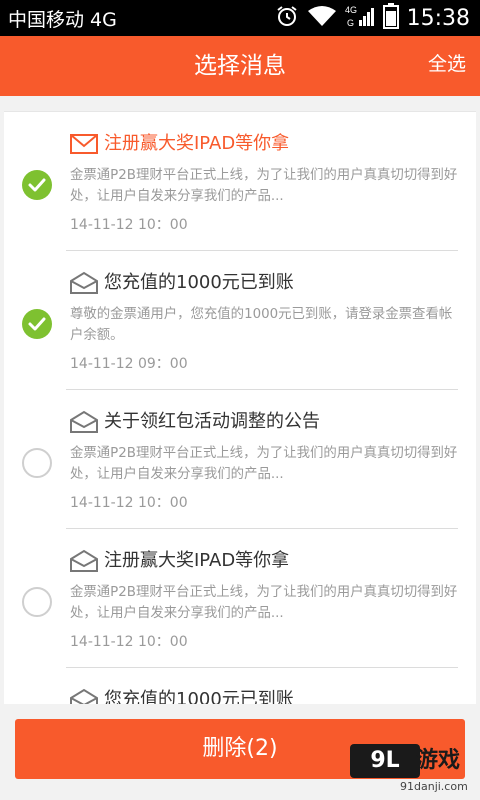 Image resolution: width=480 pixels, height=800 pixels. What do you see at coordinates (322, 18) in the screenshot?
I see `wifi-icon` at bounding box center [322, 18].